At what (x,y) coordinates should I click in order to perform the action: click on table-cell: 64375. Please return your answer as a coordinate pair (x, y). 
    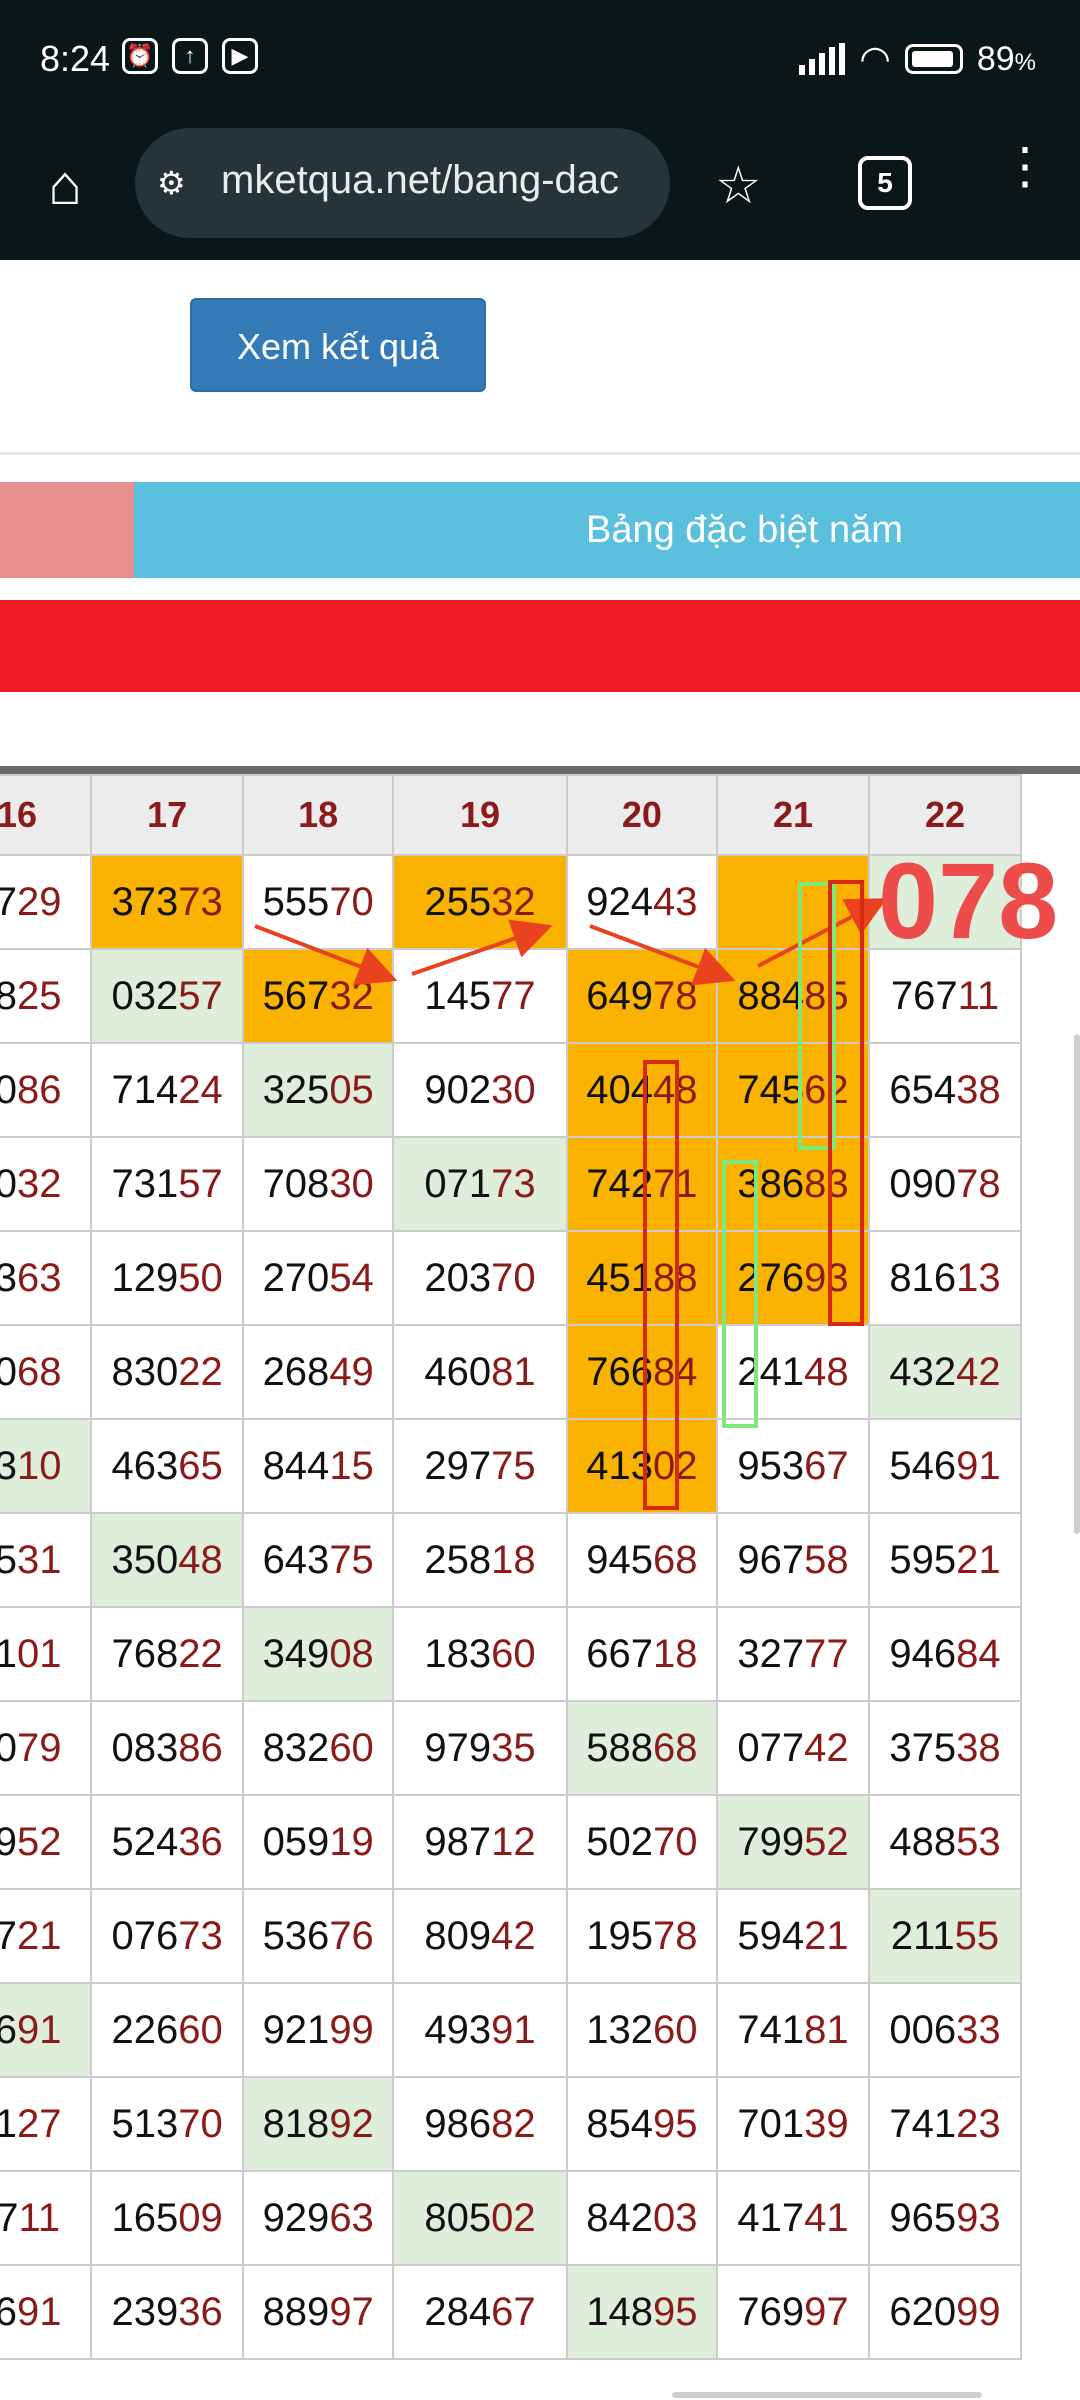
    Looking at the image, I should click on (318, 1560).